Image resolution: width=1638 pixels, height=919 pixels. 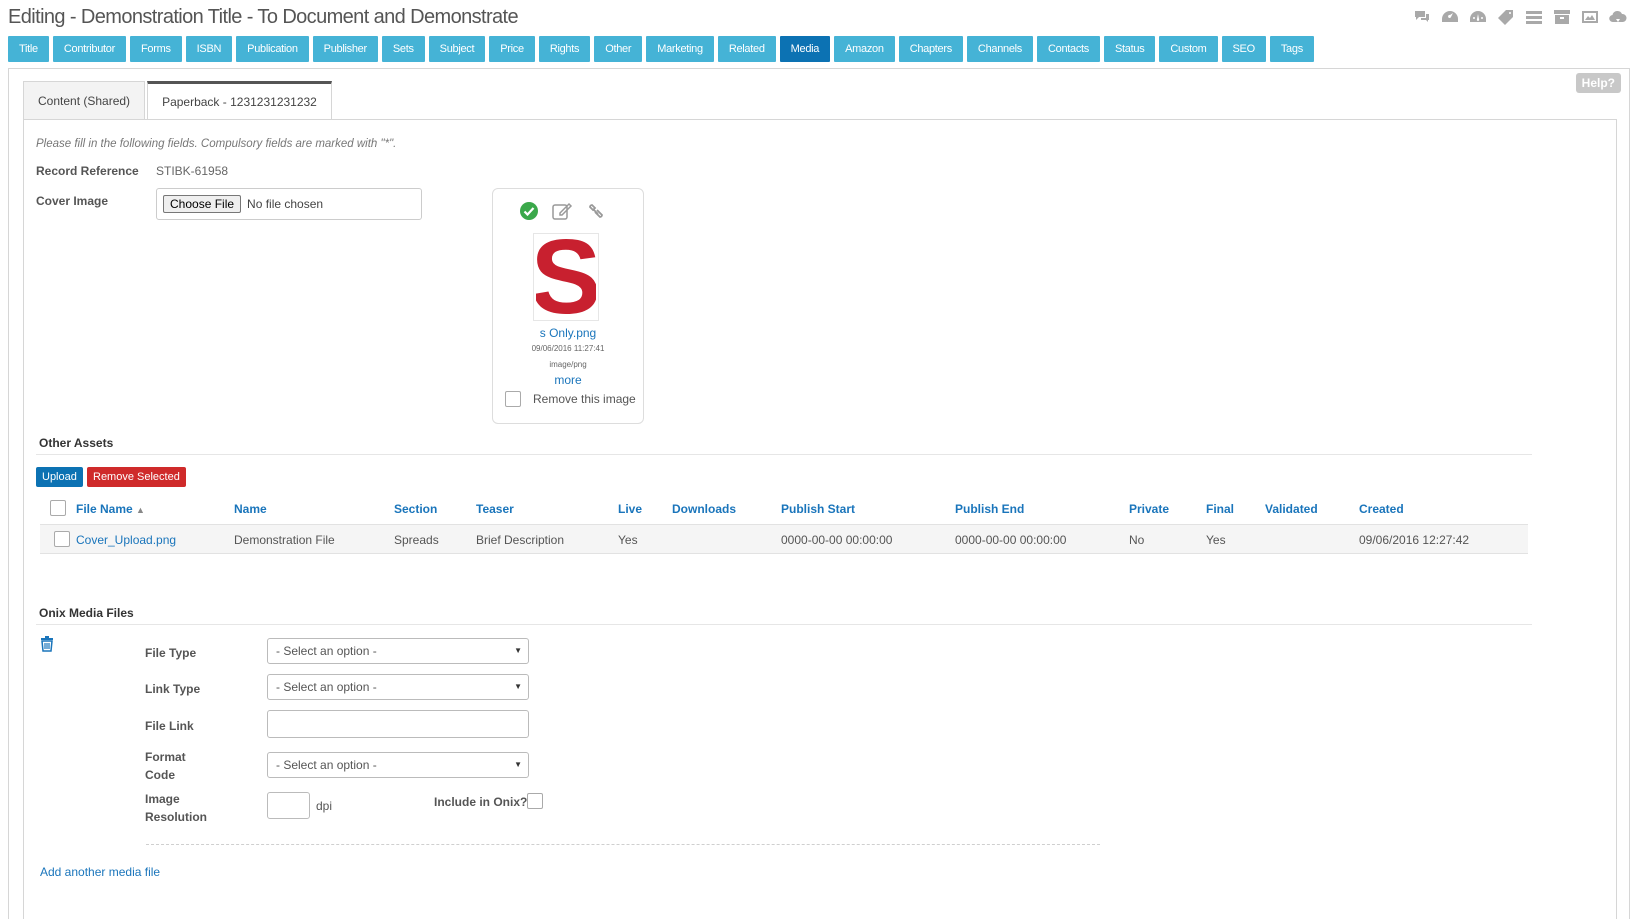 I want to click on nav-contacts: Contacts, so click(x=1069, y=49).